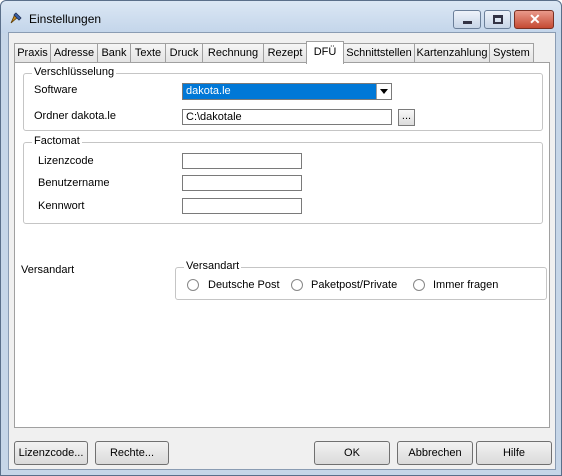  Describe the element at coordinates (379, 53) in the screenshot. I see `tab-schnittstellen: Schnittstellen` at that location.